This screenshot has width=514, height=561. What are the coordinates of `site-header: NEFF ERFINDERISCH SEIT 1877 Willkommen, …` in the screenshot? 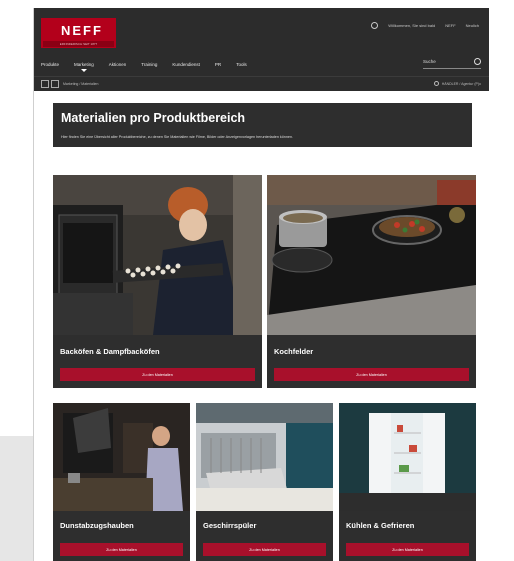 It's located at (261, 49).